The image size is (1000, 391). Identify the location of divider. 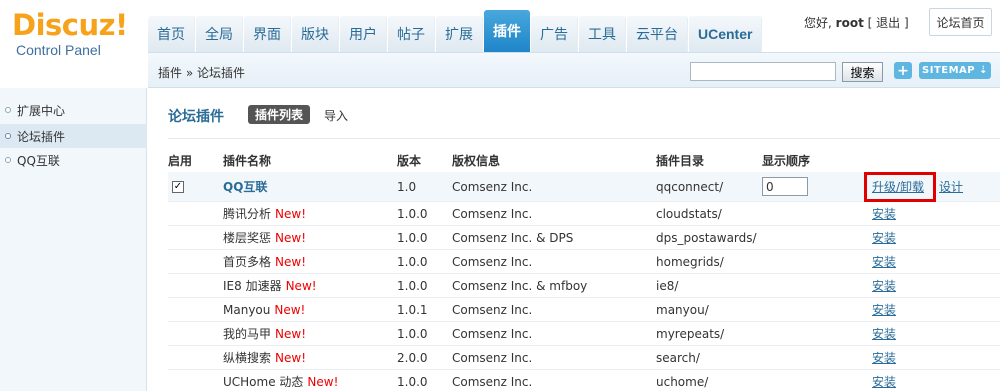
(584, 138).